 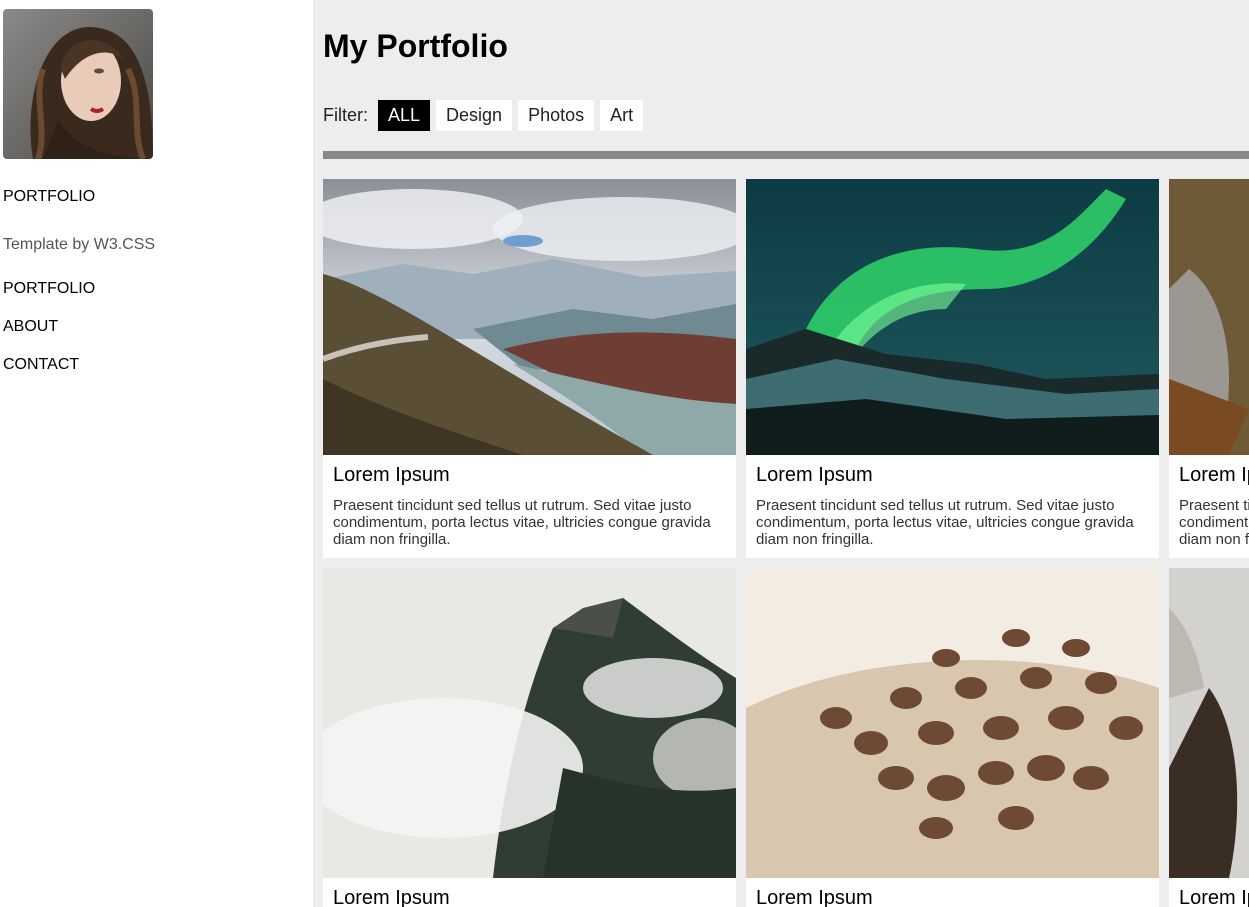 What do you see at coordinates (404, 115) in the screenshot?
I see `filter-all-button: ALL` at bounding box center [404, 115].